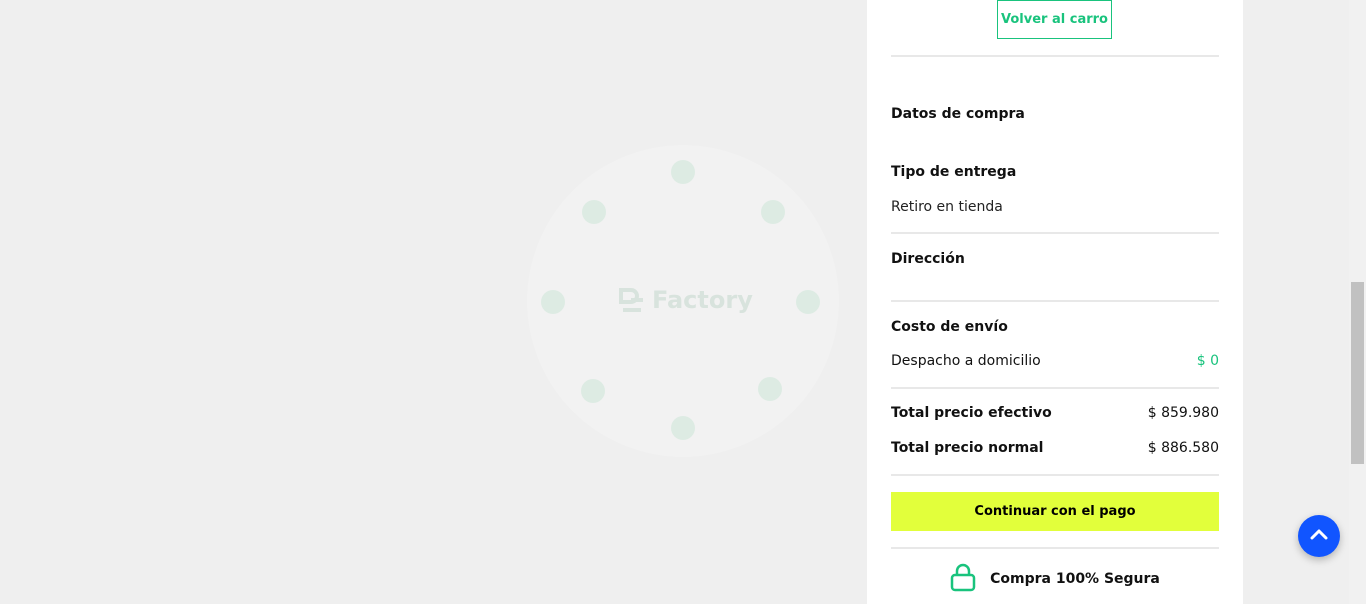 Image resolution: width=1366 pixels, height=604 pixels. Describe the element at coordinates (963, 579) in the screenshot. I see `lock-icon` at that location.